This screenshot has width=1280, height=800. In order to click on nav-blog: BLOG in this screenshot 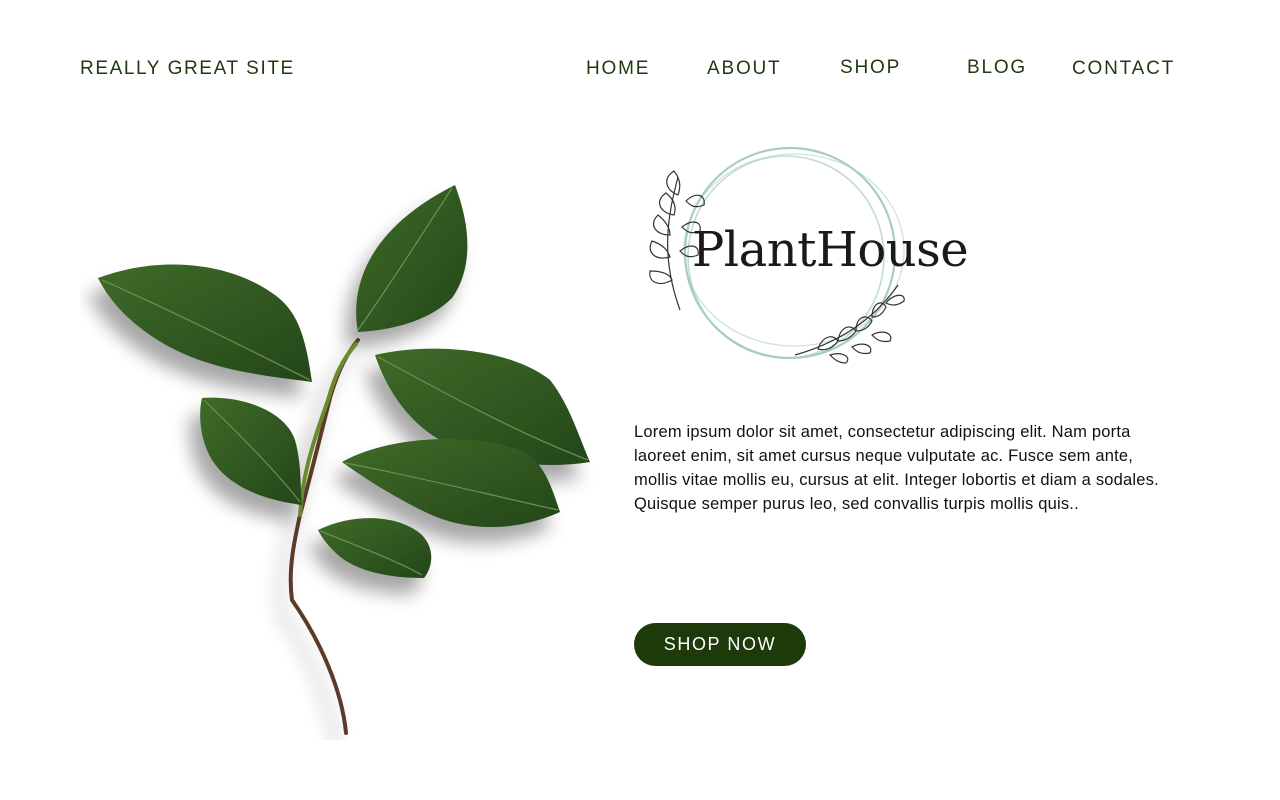, I will do `click(997, 68)`.